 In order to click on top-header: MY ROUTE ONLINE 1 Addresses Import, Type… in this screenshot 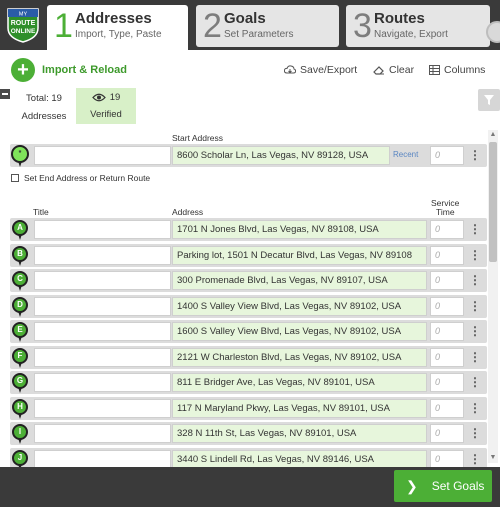, I will do `click(250, 25)`.